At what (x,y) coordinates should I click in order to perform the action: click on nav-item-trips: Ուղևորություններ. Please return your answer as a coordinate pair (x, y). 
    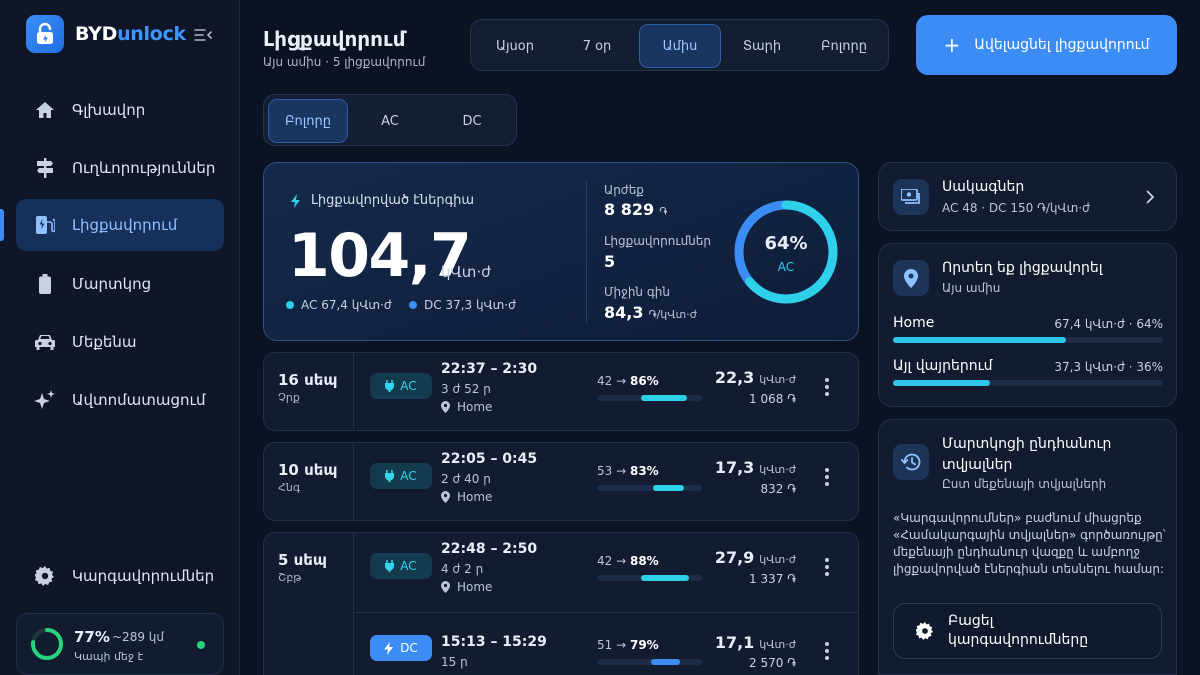
    Looking at the image, I should click on (120, 168).